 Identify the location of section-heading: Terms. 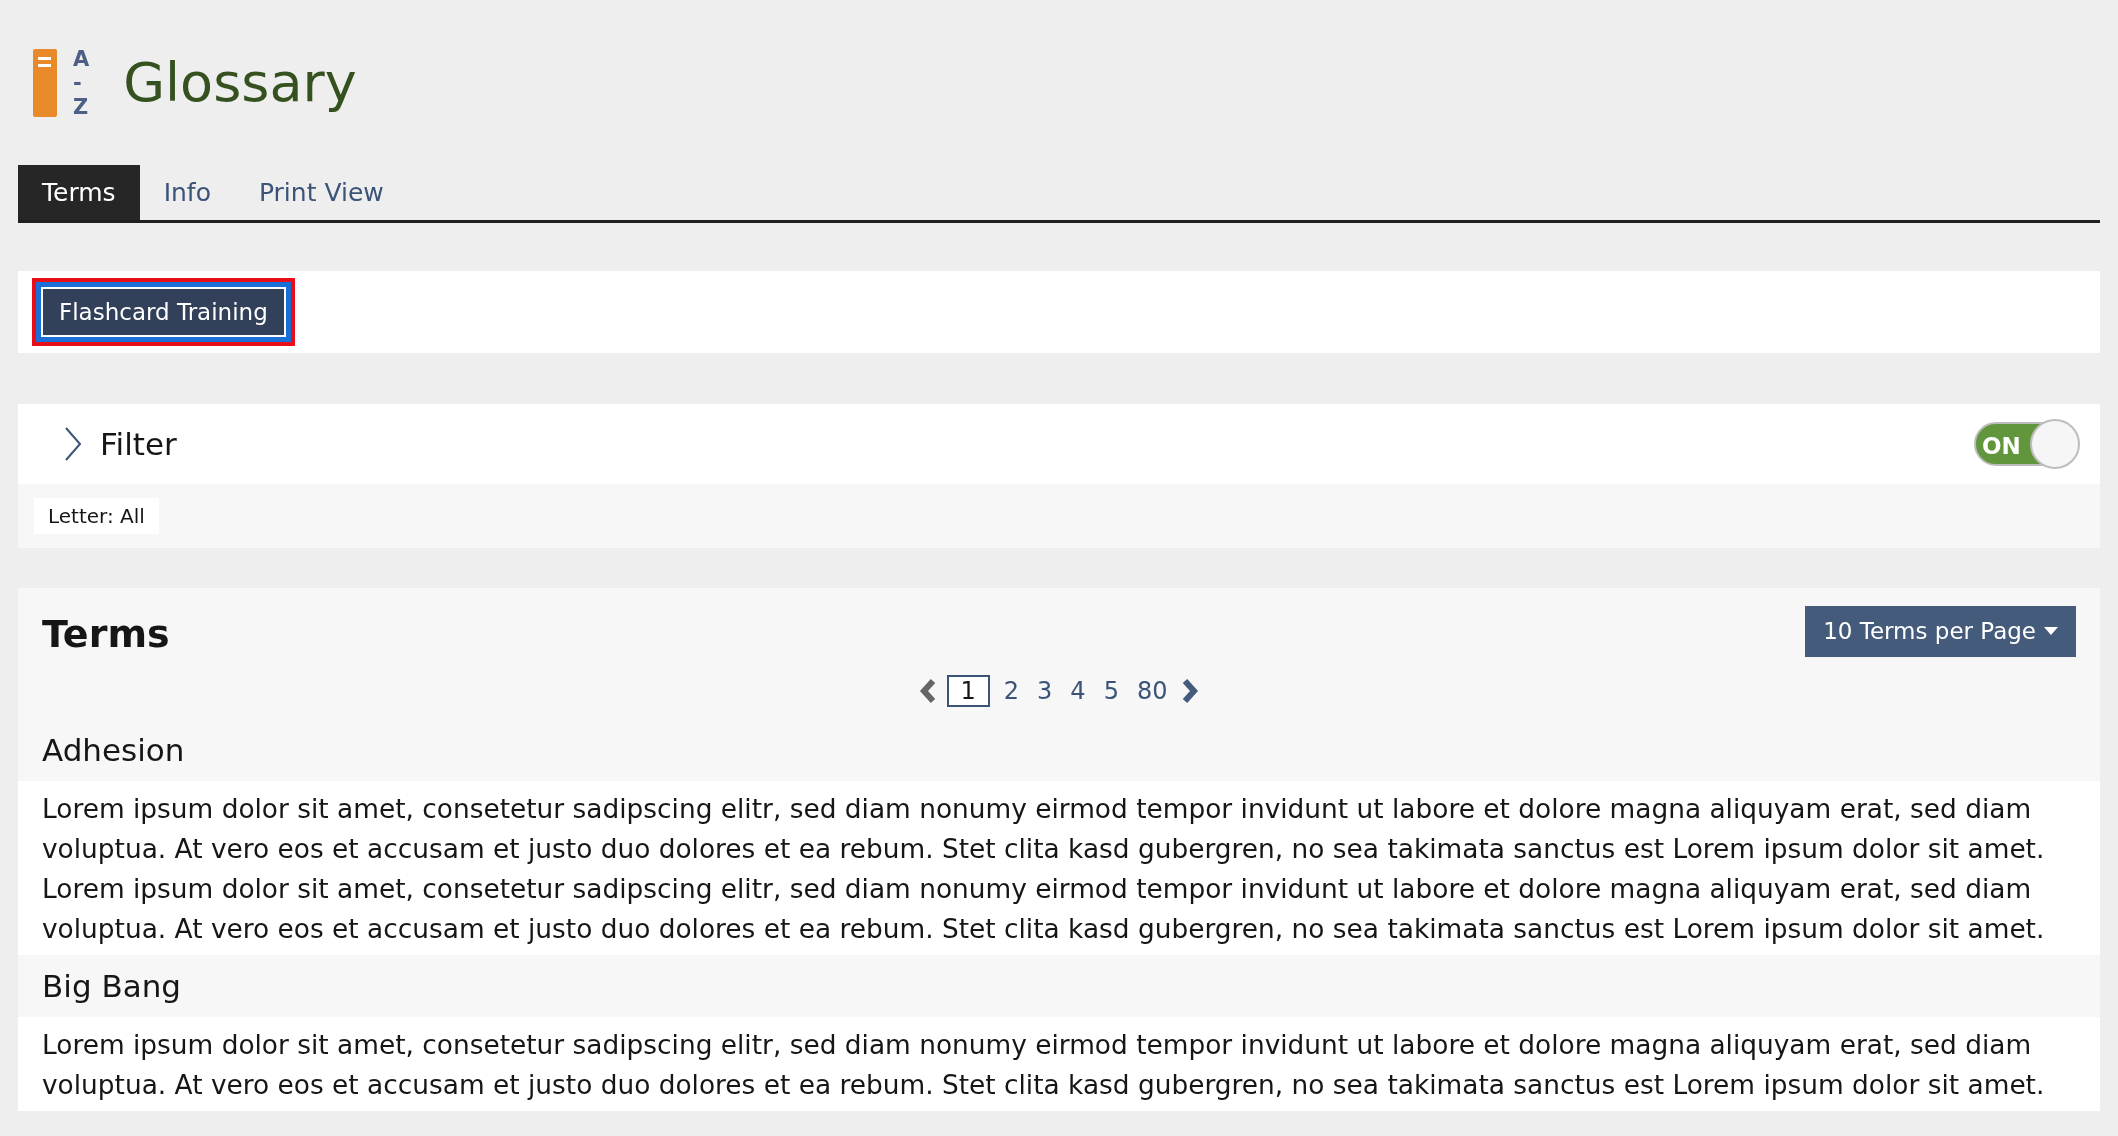
(106, 634).